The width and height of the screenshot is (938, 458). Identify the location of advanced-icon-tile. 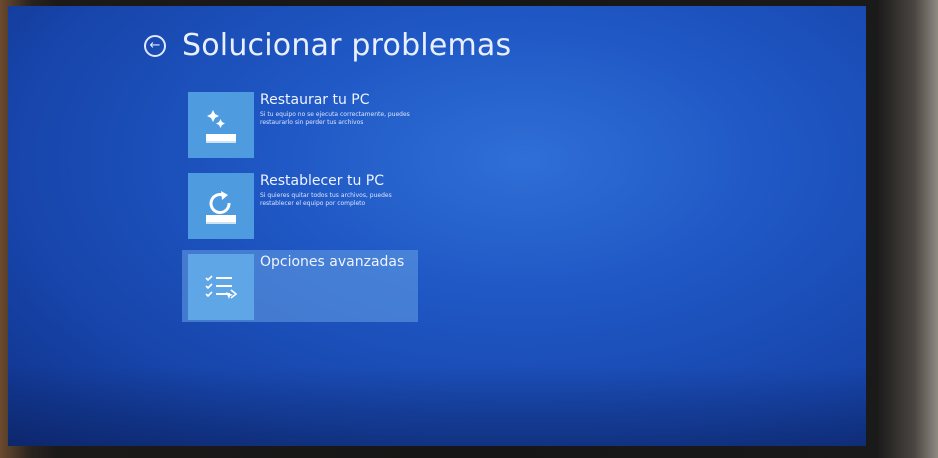
(221, 287).